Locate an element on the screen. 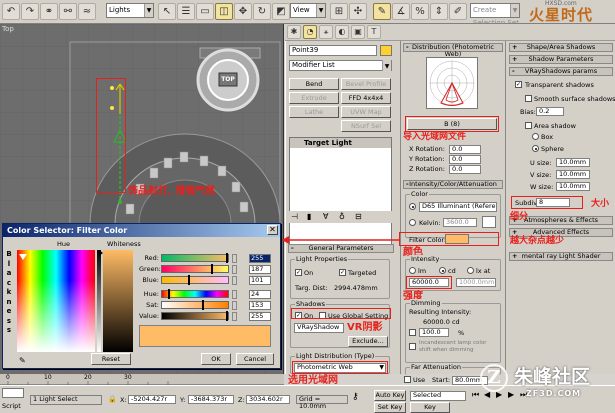 The image size is (615, 413). lock-selection-icon: 🔒 is located at coordinates (112, 399).